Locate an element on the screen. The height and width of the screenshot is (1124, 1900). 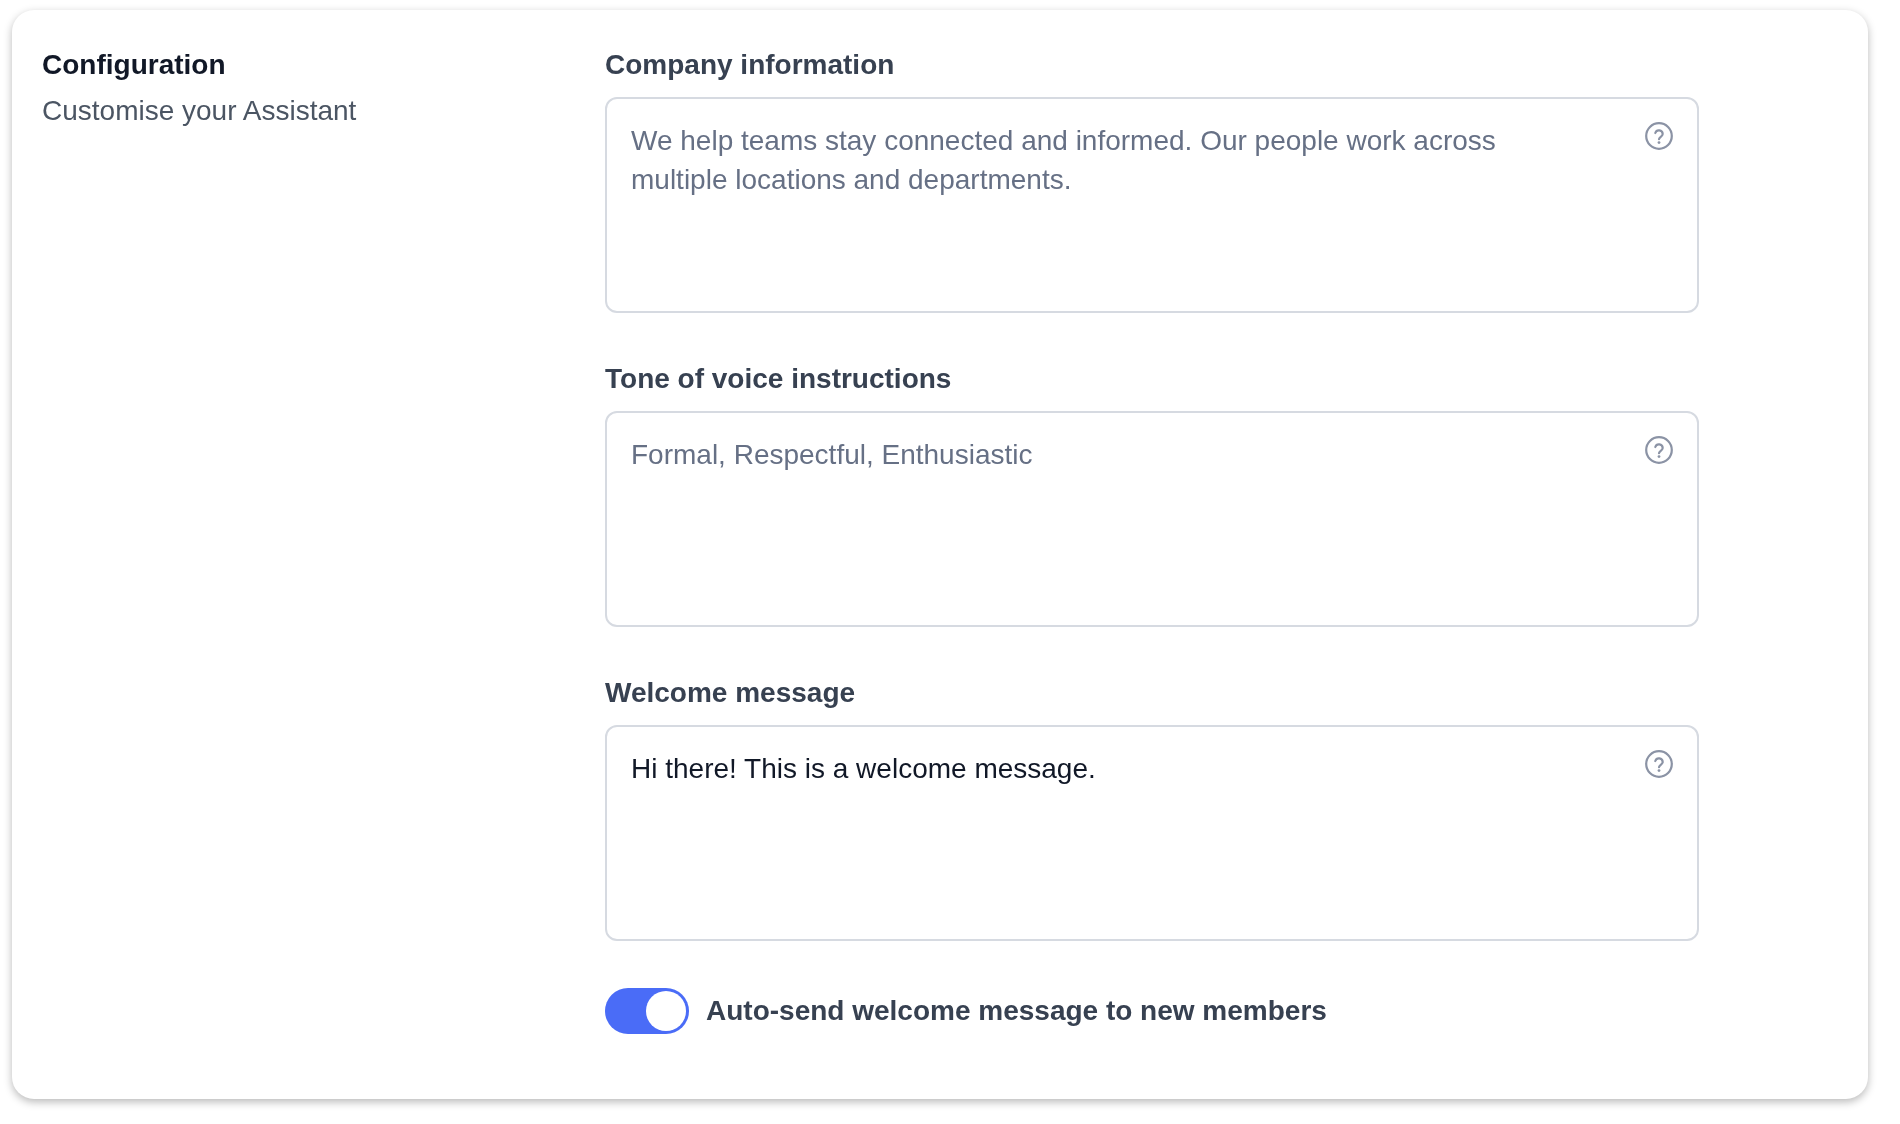
field-label: Tone of voice instructions is located at coordinates (778, 379).